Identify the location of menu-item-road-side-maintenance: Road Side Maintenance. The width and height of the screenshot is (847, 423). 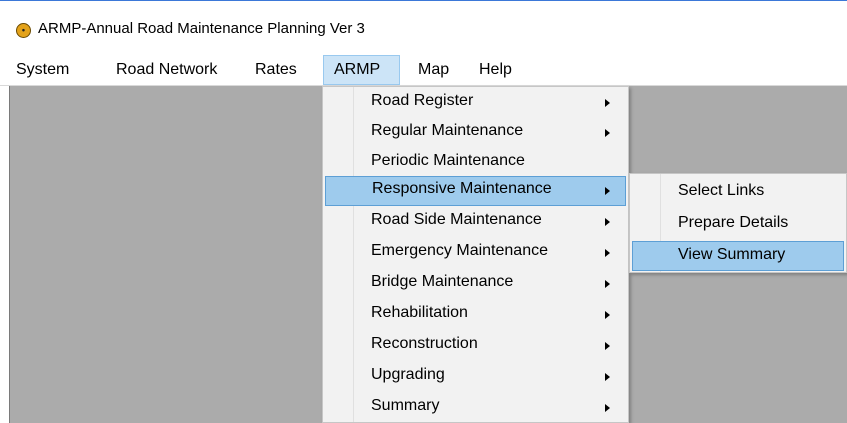
(475, 222).